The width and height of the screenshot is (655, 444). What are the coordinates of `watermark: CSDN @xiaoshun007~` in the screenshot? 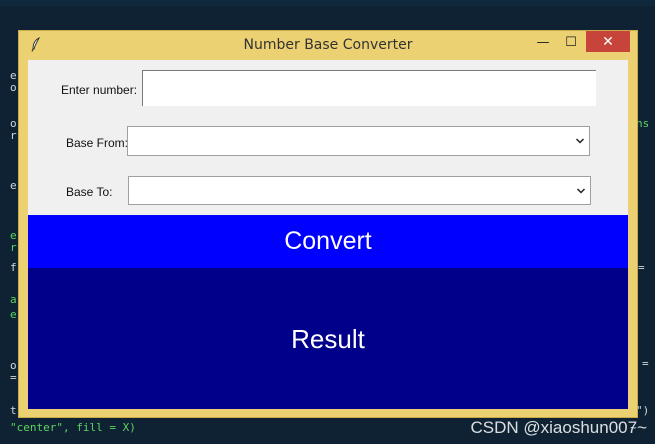 It's located at (559, 427).